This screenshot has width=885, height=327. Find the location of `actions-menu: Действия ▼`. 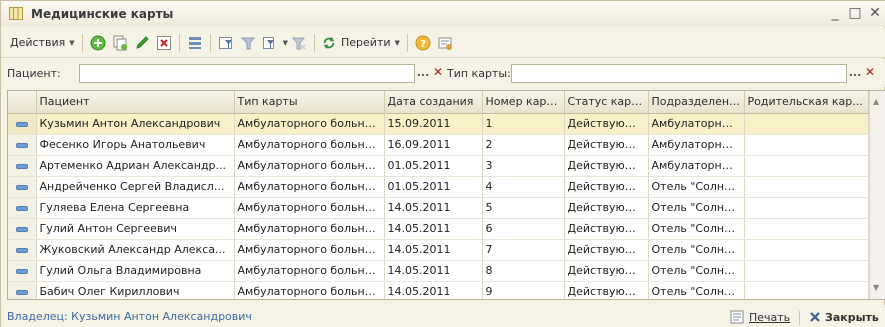

actions-menu: Действия ▼ is located at coordinates (42, 42).